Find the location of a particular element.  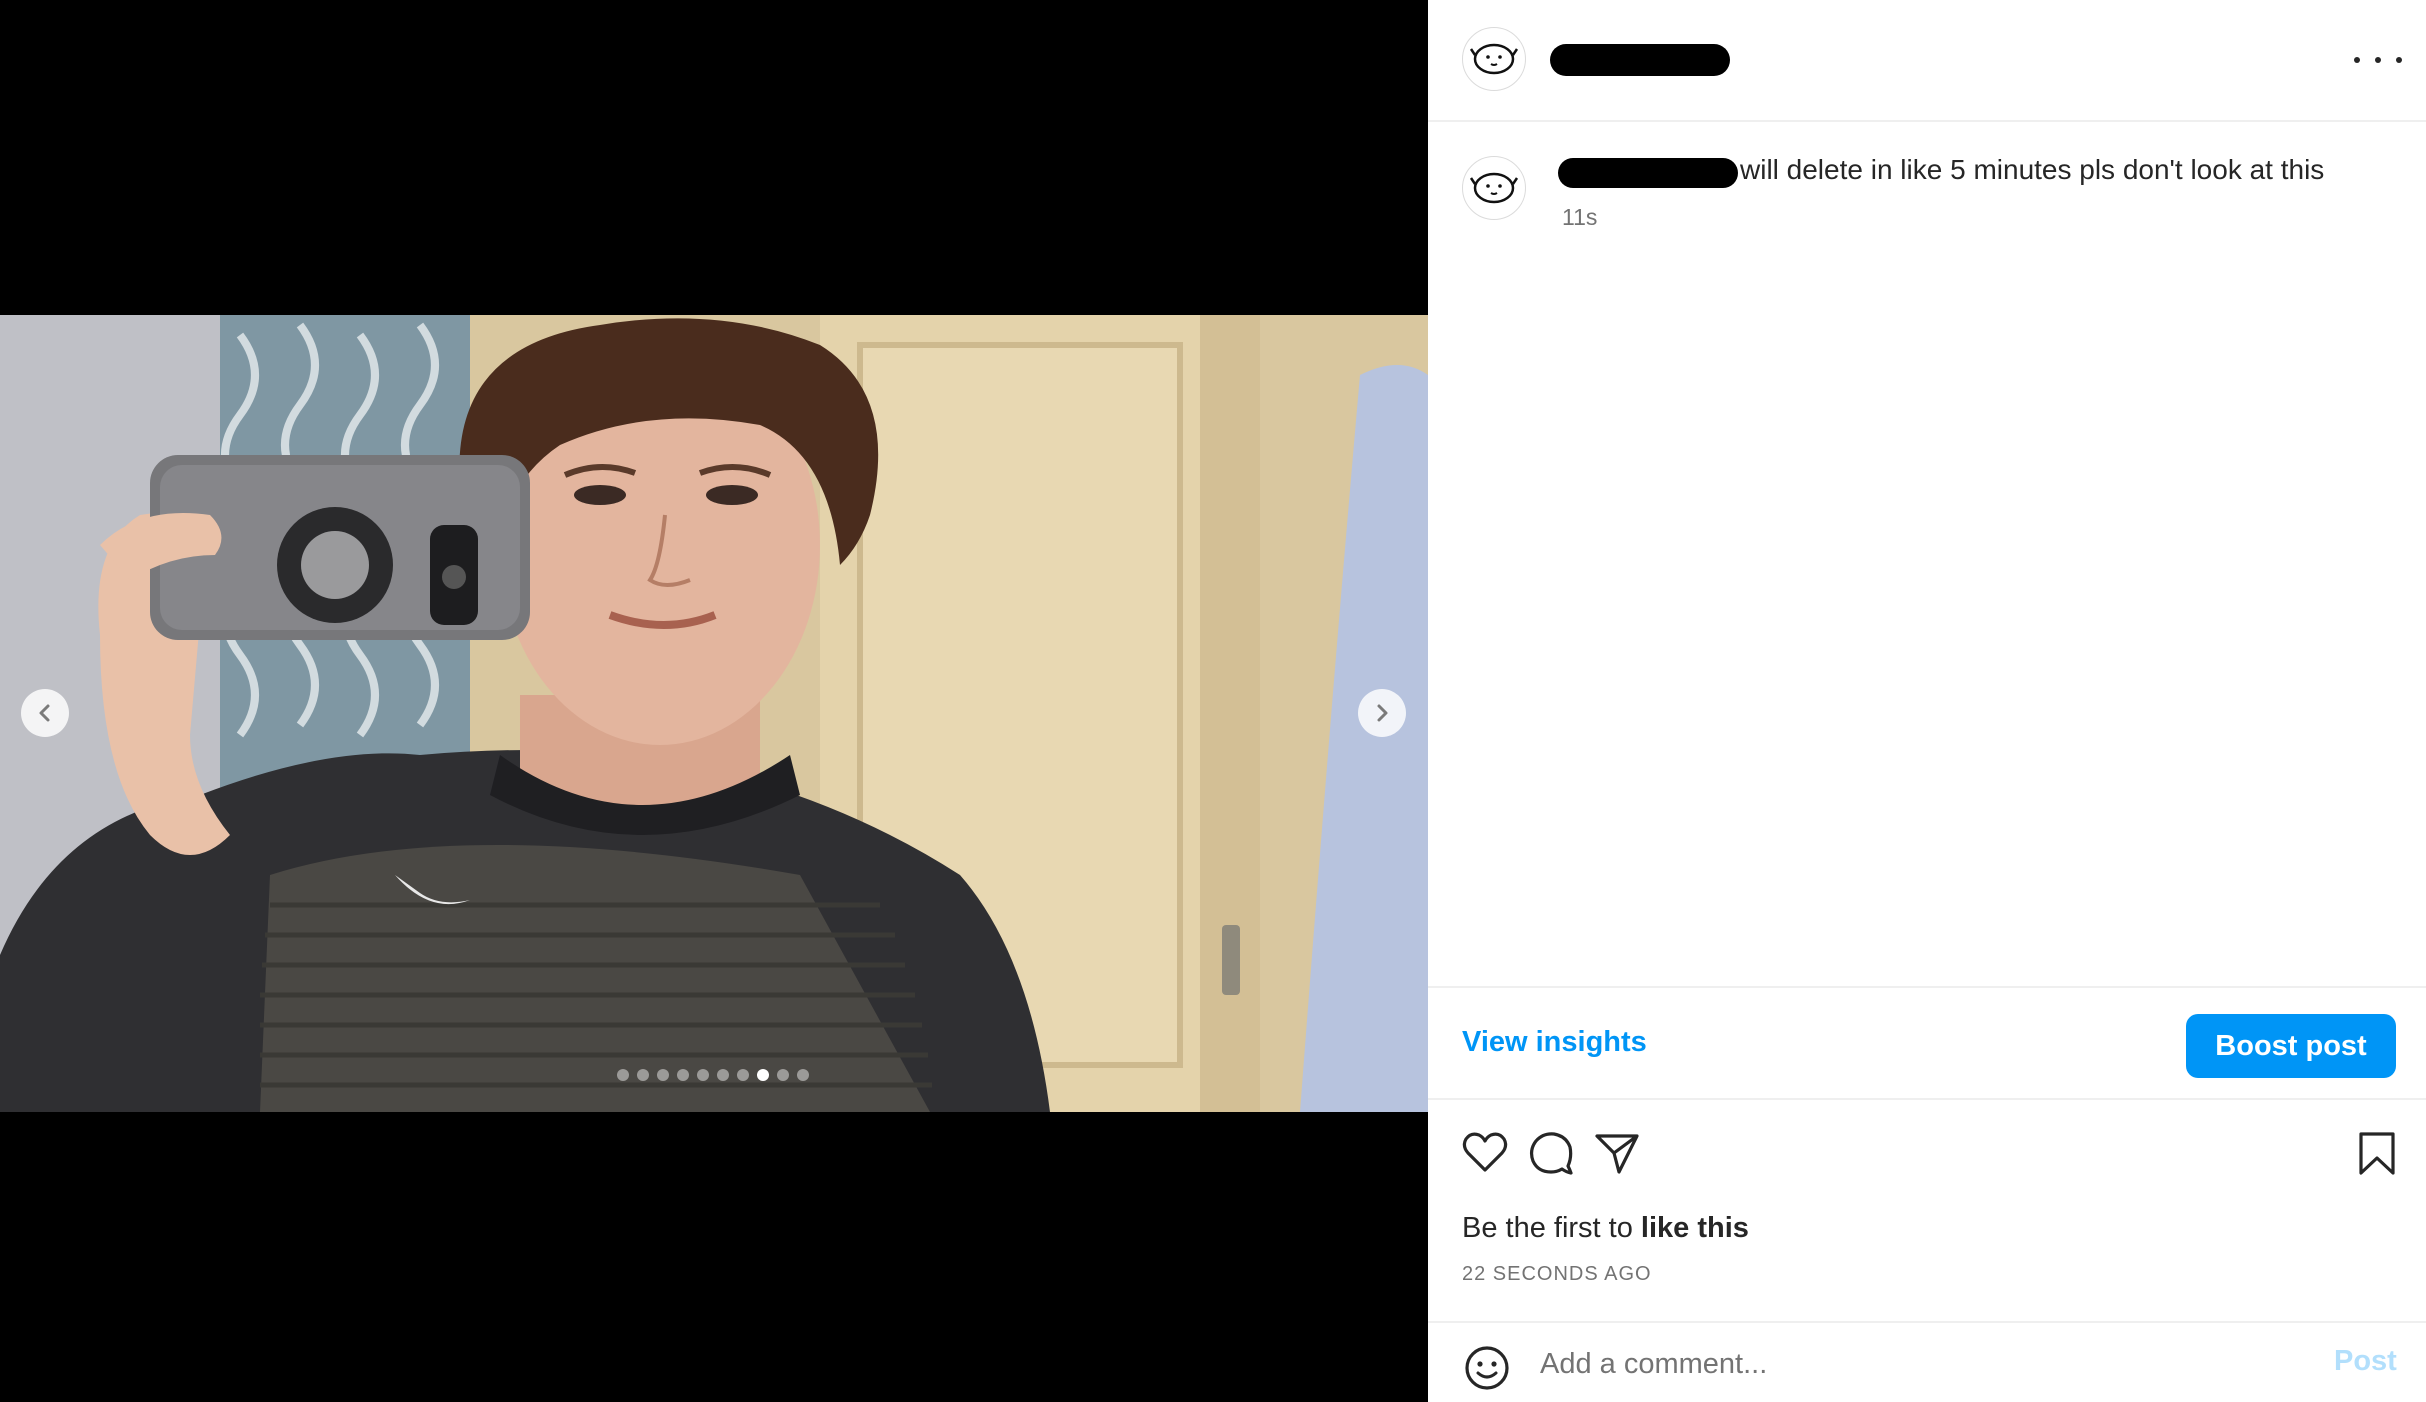

post-time-ago: 22 SECONDS AGO is located at coordinates (1557, 1274).